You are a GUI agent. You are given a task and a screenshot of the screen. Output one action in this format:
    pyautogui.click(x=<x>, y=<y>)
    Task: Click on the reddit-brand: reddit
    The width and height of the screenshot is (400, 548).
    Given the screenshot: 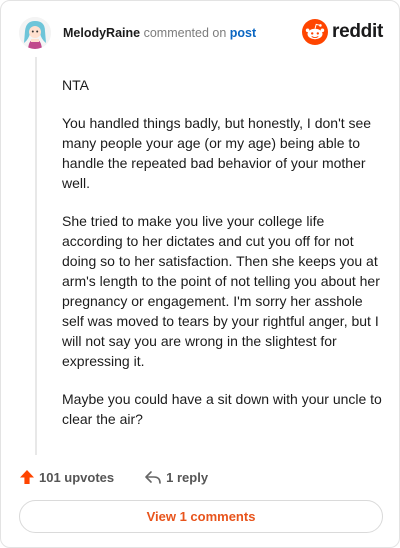 What is the action you would take?
    pyautogui.click(x=342, y=32)
    